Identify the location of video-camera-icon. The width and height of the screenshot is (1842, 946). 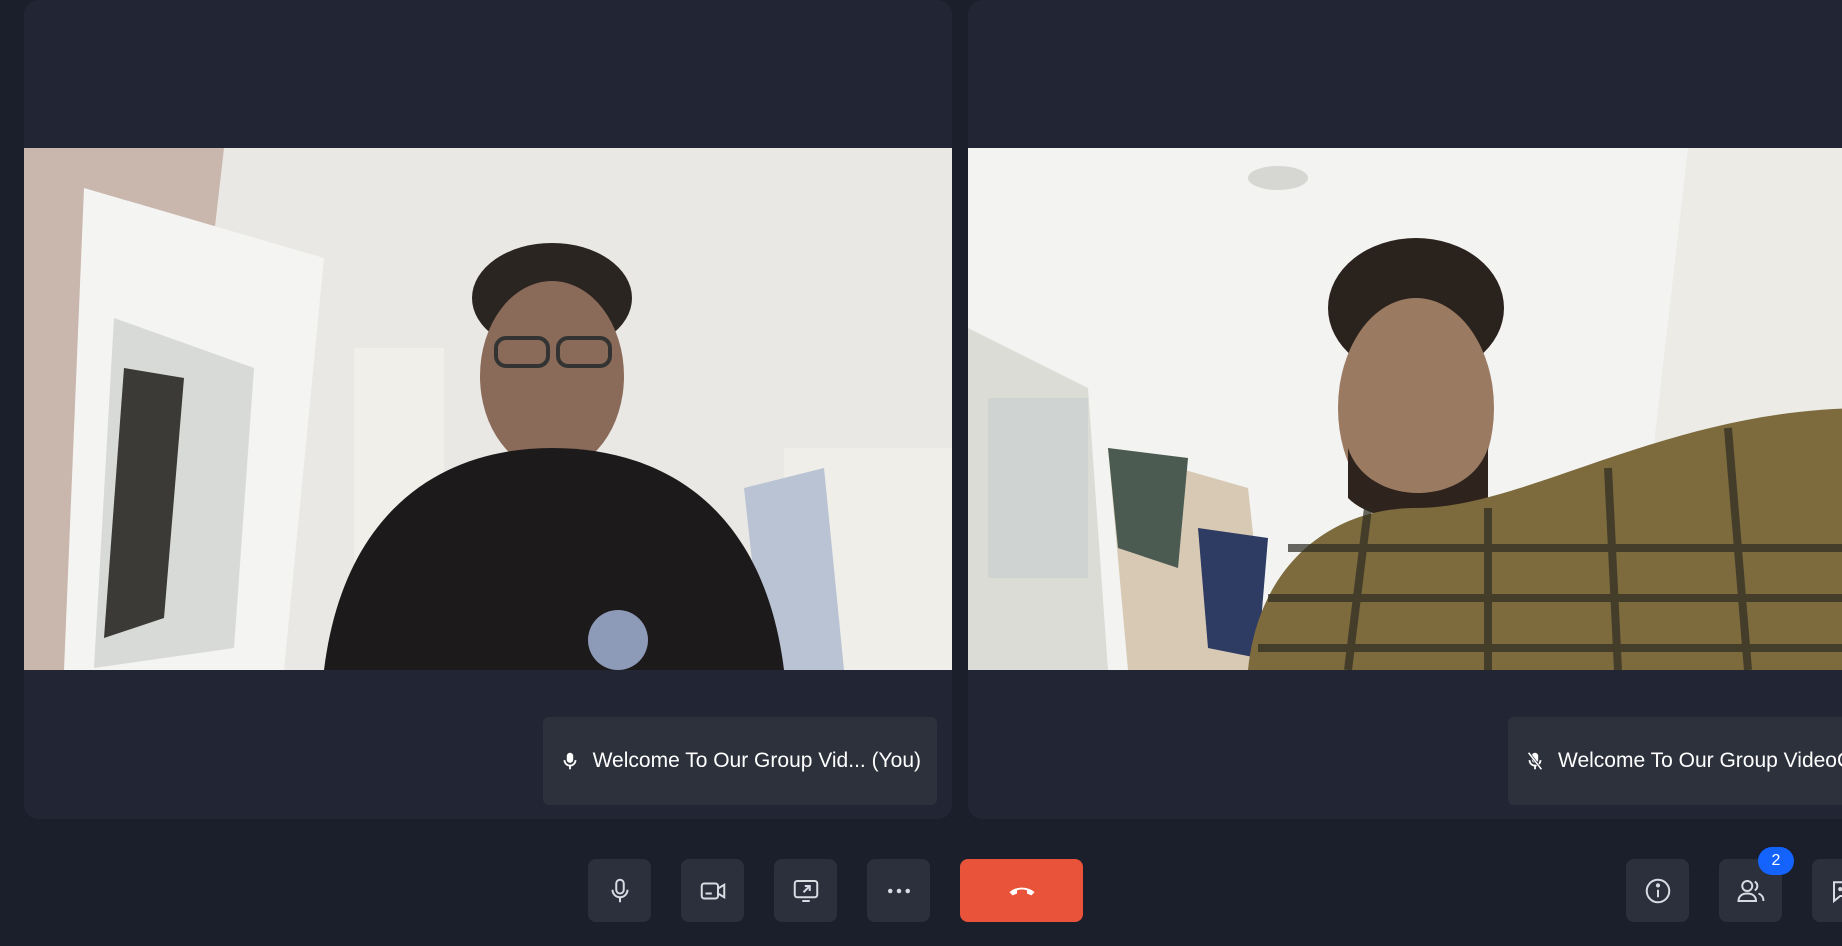
(712, 890).